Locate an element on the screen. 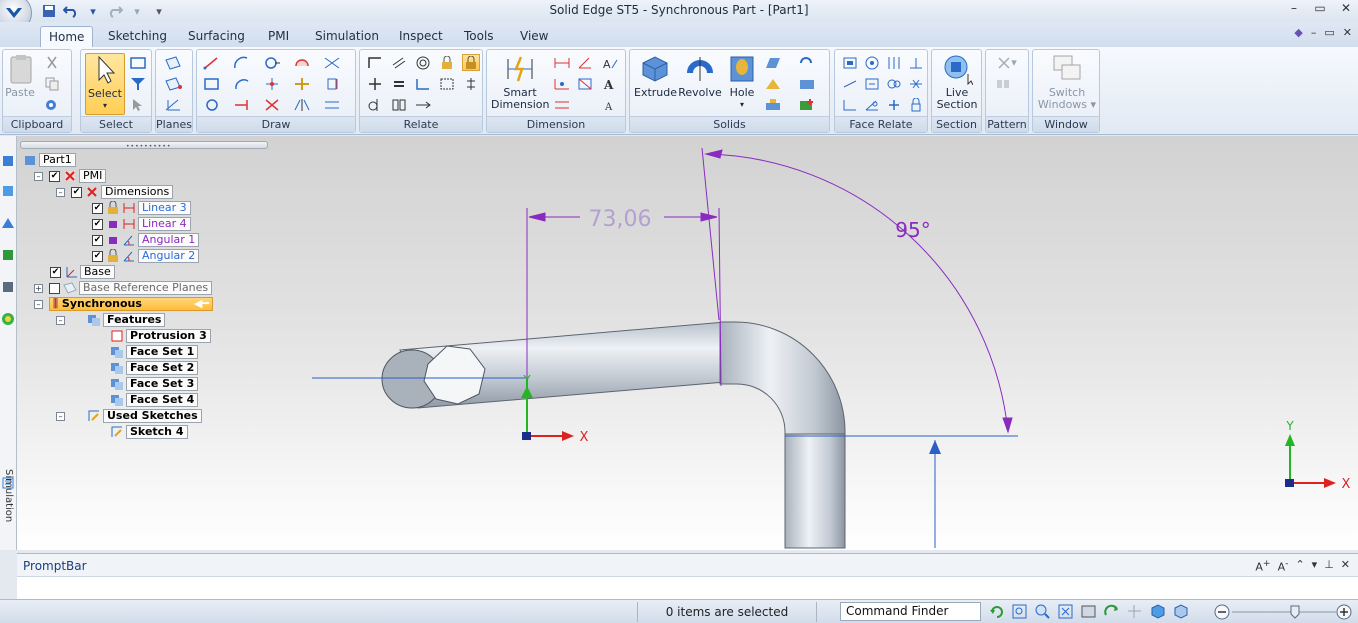 The image size is (1358, 623). revolve-button: Revolve is located at coordinates (700, 76).